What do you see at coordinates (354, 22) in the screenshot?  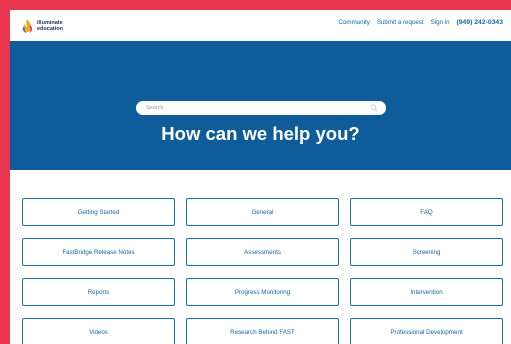 I see `nav-community-link: Community` at bounding box center [354, 22].